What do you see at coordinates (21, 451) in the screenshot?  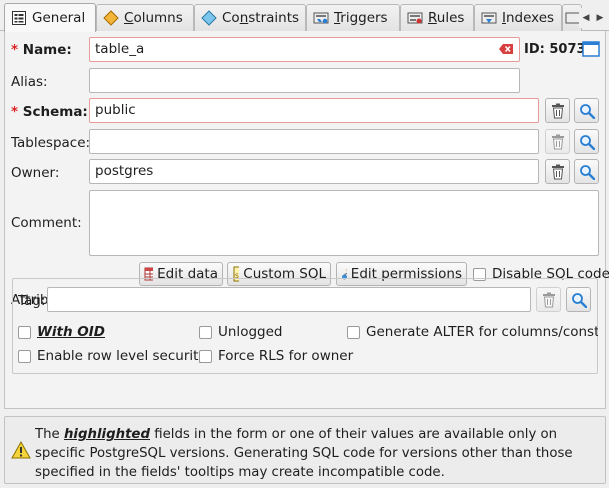 I see `warning-icon` at bounding box center [21, 451].